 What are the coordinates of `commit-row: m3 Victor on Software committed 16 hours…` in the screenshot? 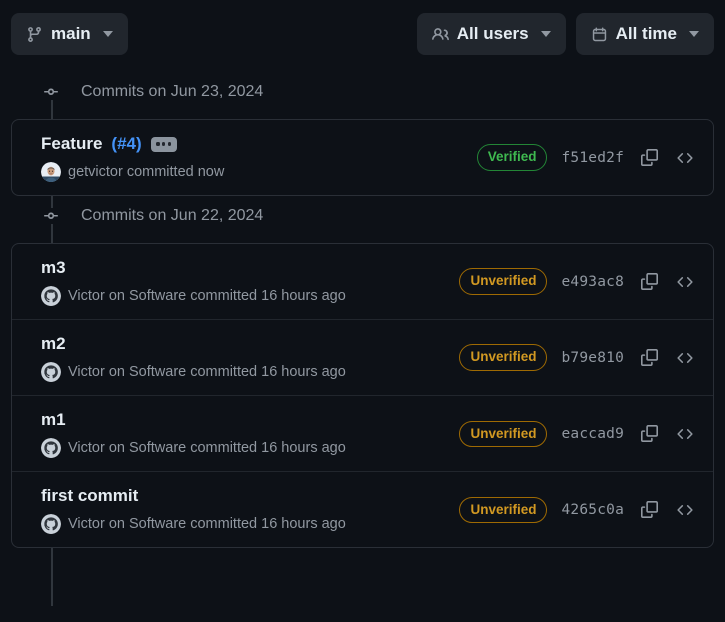 It's located at (362, 281).